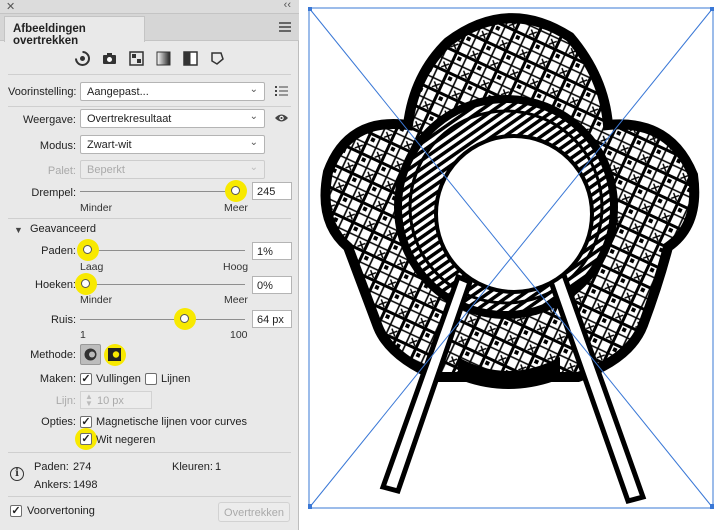  I want to click on corners-label: Hoeken:, so click(55, 285).